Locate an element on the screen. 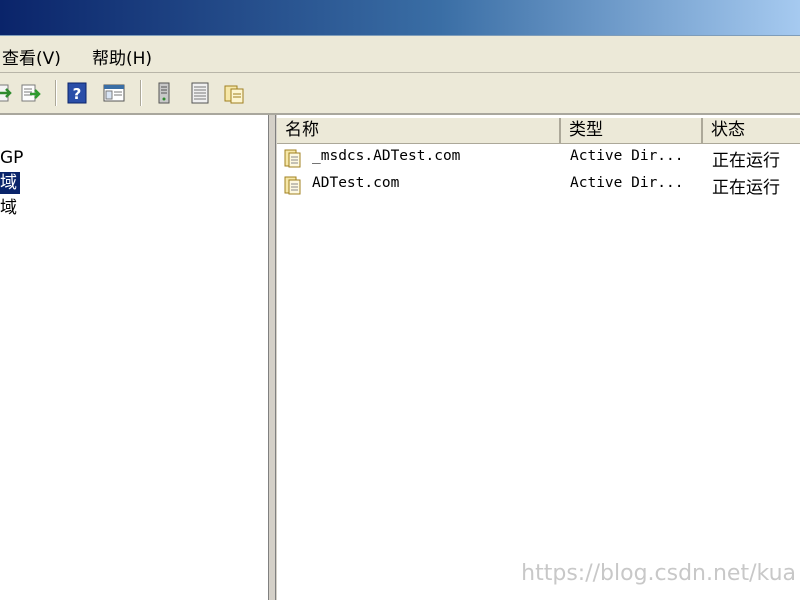 This screenshot has width=800, height=600. list-row: _msdcs.ADTest.com Active Dir... 正在运行 is located at coordinates (538, 158).